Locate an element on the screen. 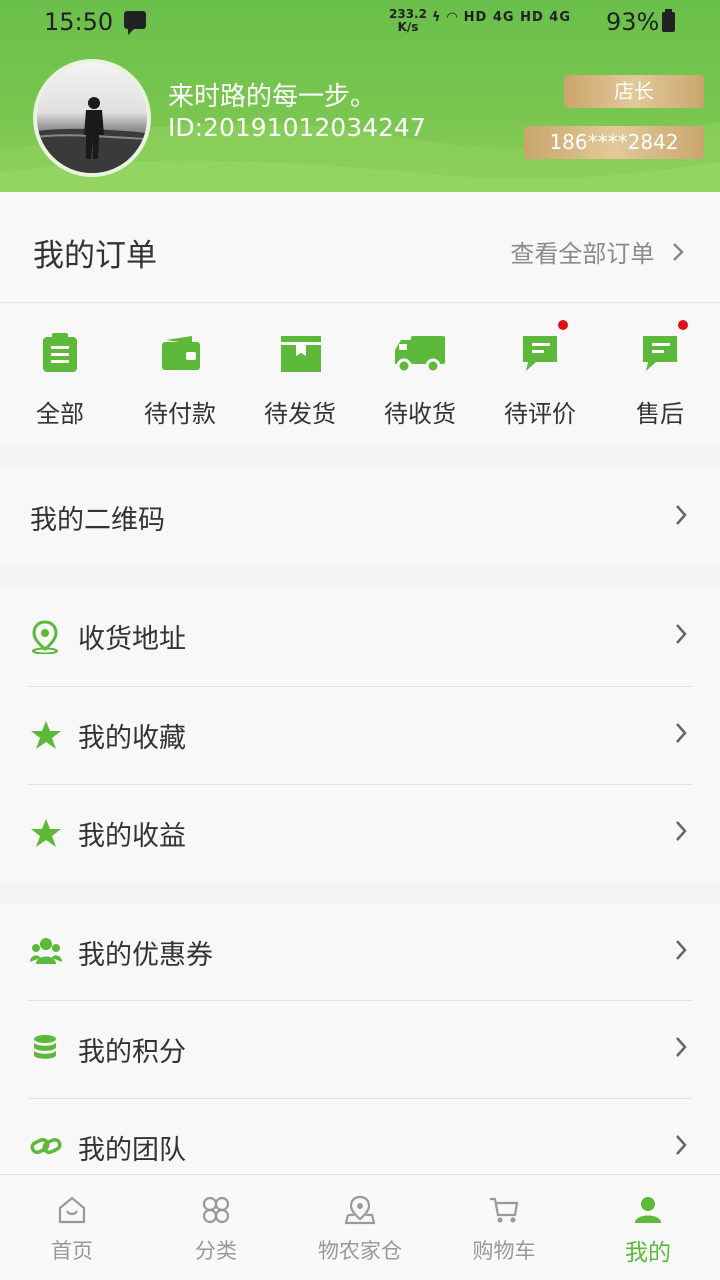 The image size is (720, 1280). tab-mine: 我的 is located at coordinates (648, 1227).